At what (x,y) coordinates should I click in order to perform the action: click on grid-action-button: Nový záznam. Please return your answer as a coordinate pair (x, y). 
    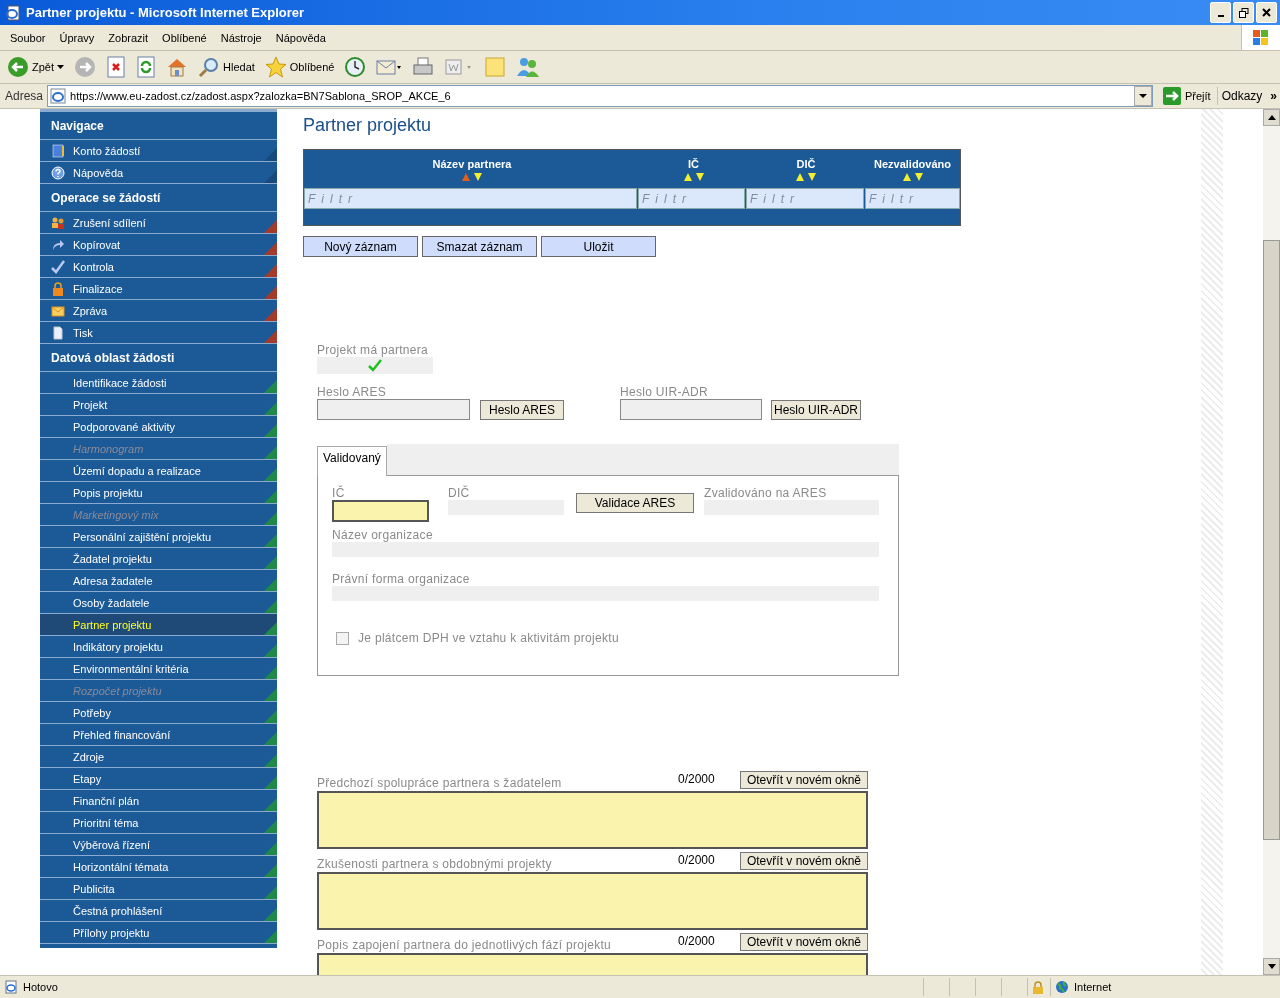
    Looking at the image, I should click on (360, 246).